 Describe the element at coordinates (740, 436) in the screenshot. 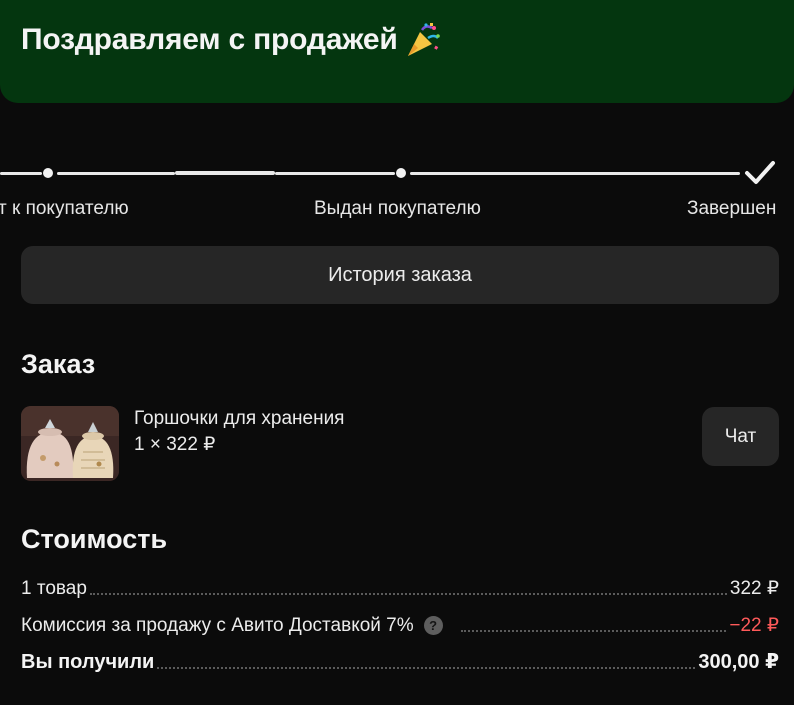

I see `chat-button: Чат` at that location.